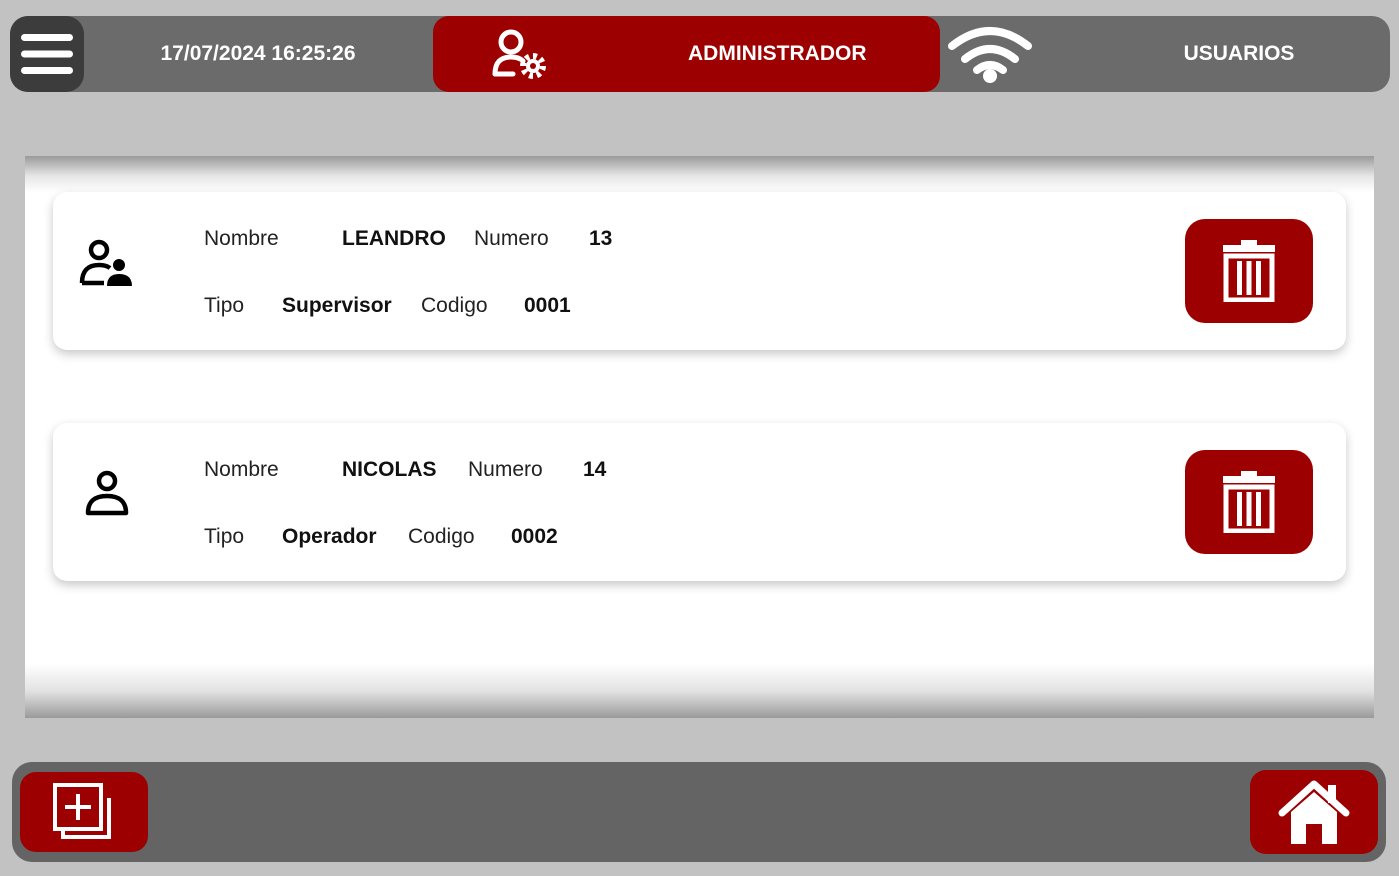  I want to click on home-button, so click(1314, 812).